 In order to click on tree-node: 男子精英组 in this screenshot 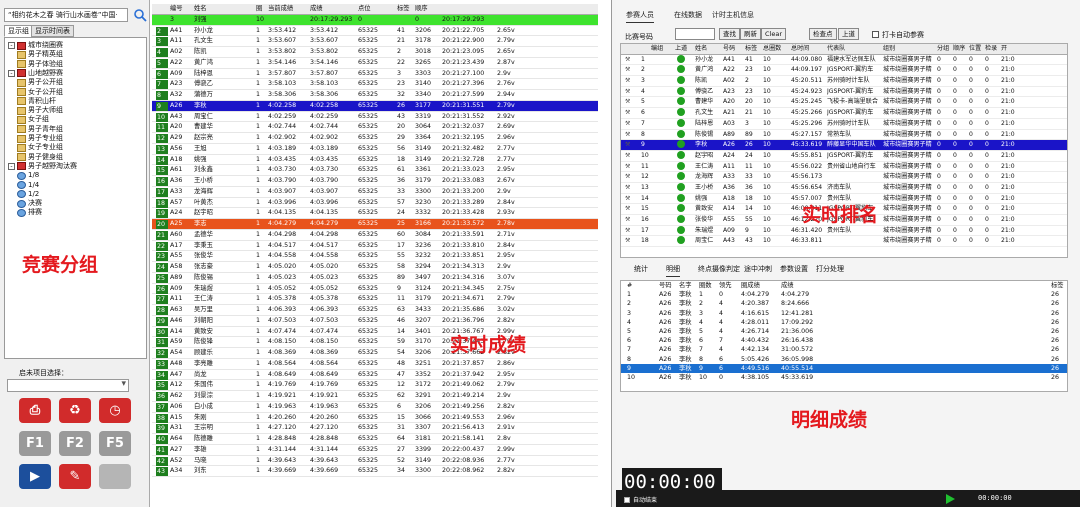, I will do `click(40, 54)`.